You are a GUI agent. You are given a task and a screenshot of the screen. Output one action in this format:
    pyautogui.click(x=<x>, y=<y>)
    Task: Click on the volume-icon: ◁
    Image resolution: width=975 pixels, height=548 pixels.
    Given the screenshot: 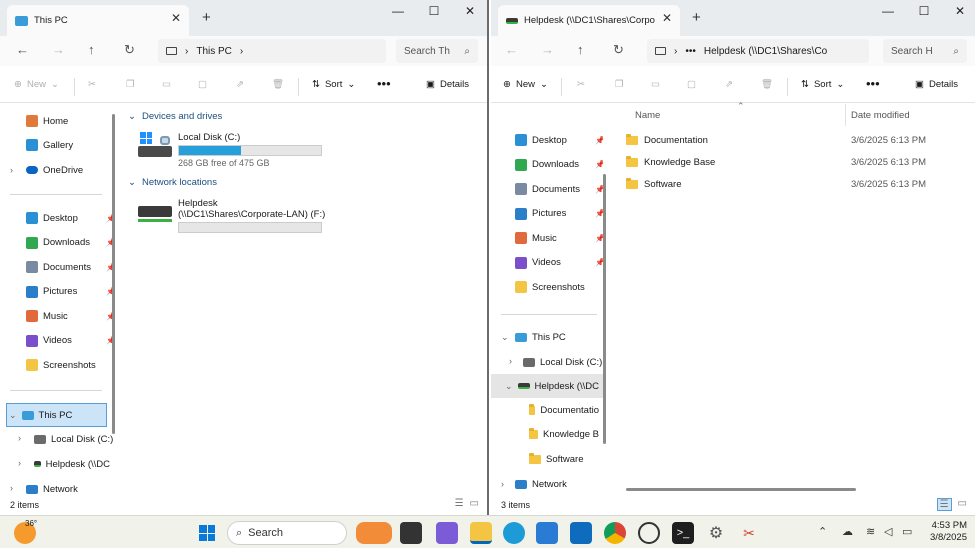 What is the action you would take?
    pyautogui.click(x=888, y=531)
    